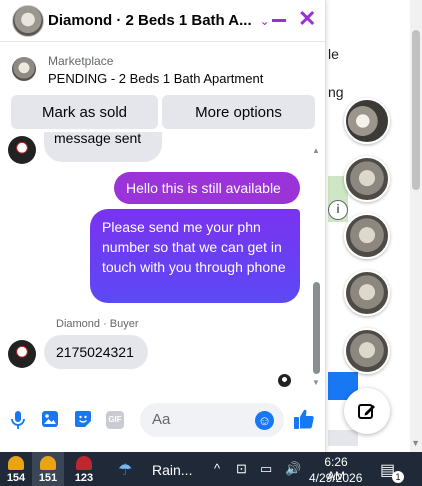  Describe the element at coordinates (416, 226) in the screenshot. I see `page-scrollbar: ▼` at that location.